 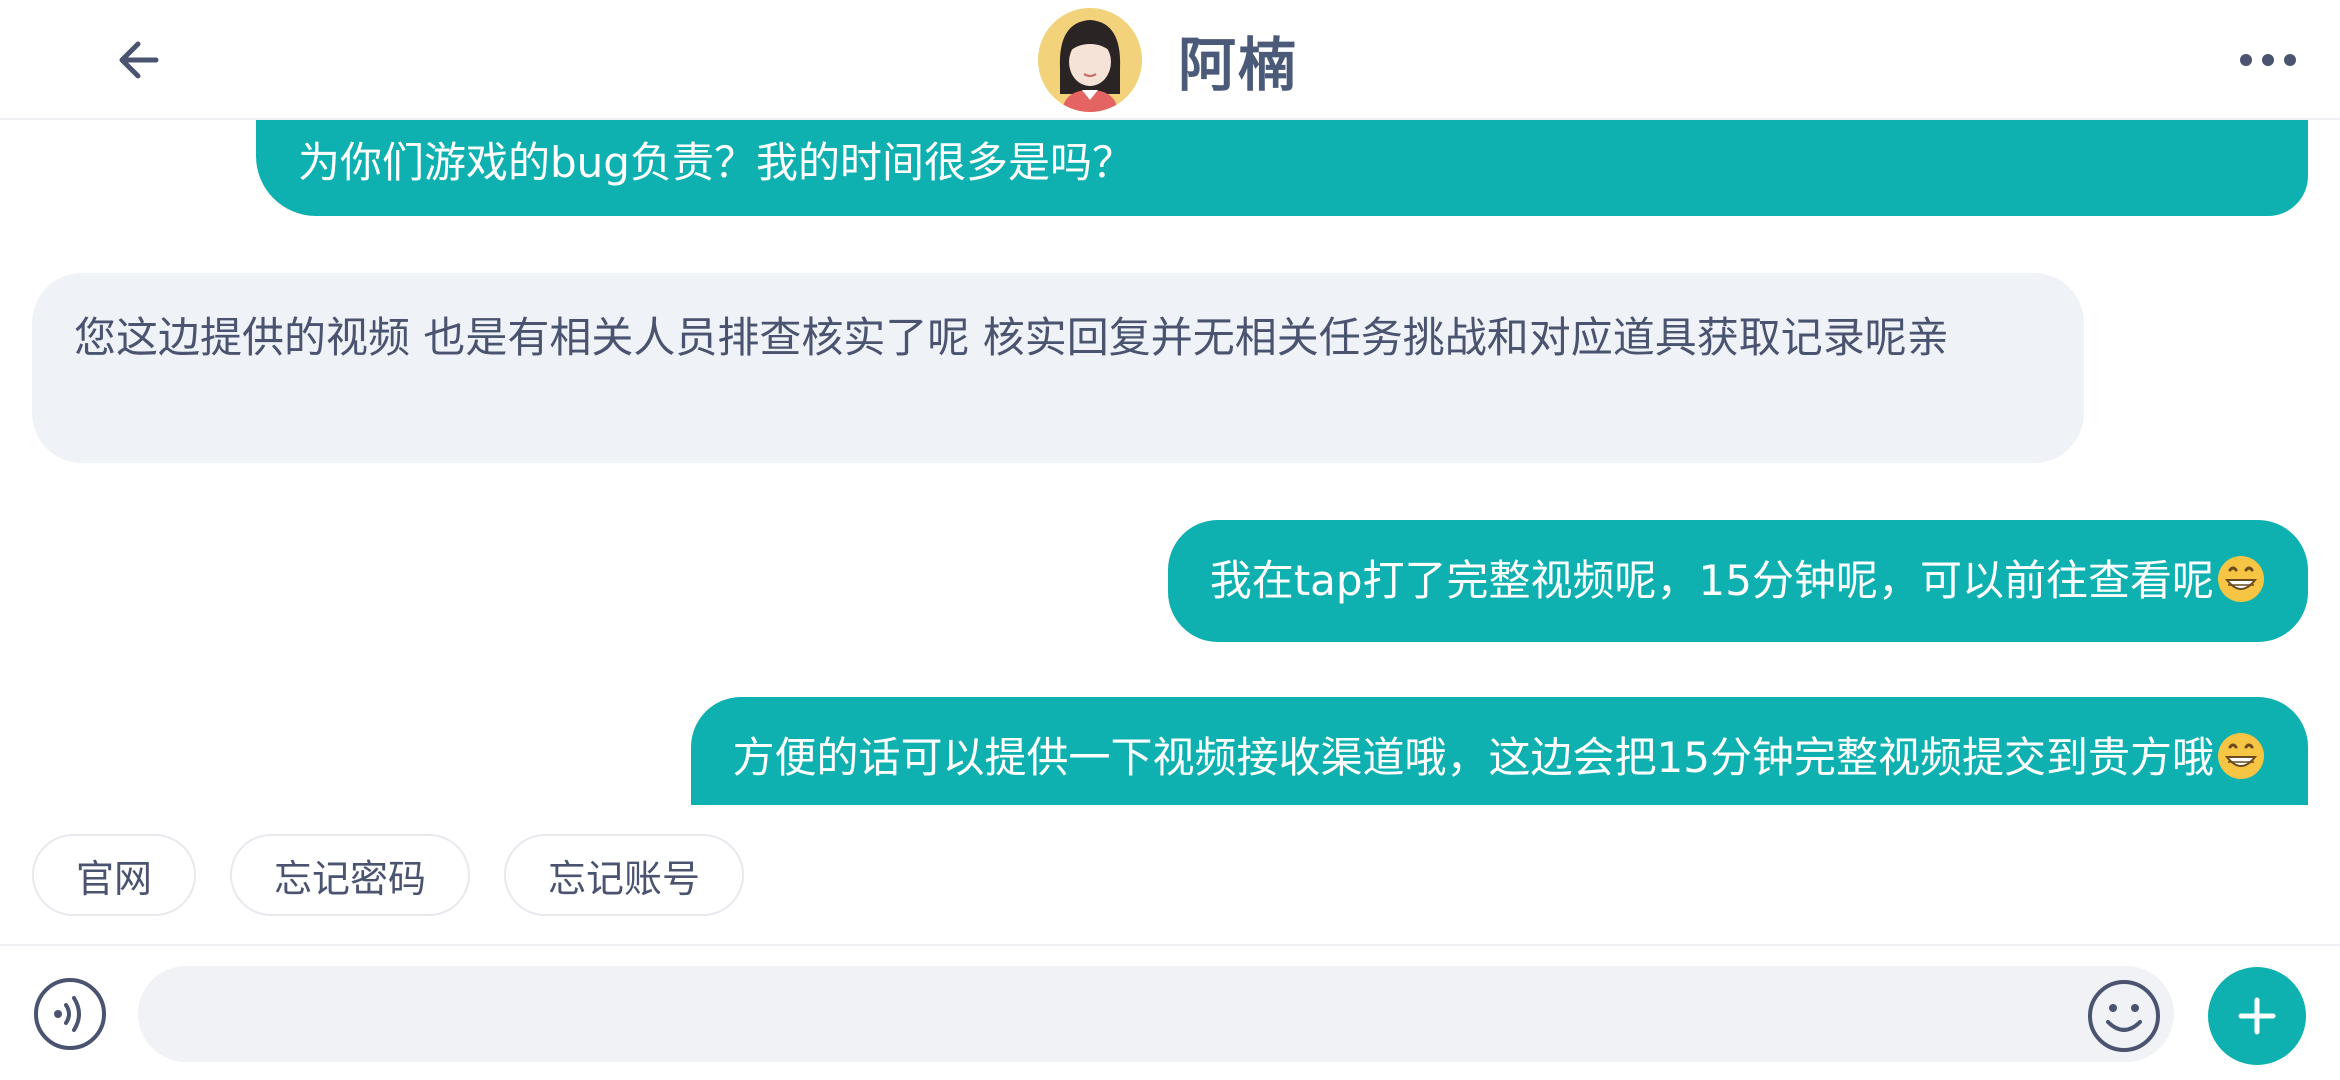 What do you see at coordinates (1090, 60) in the screenshot?
I see `avatar` at bounding box center [1090, 60].